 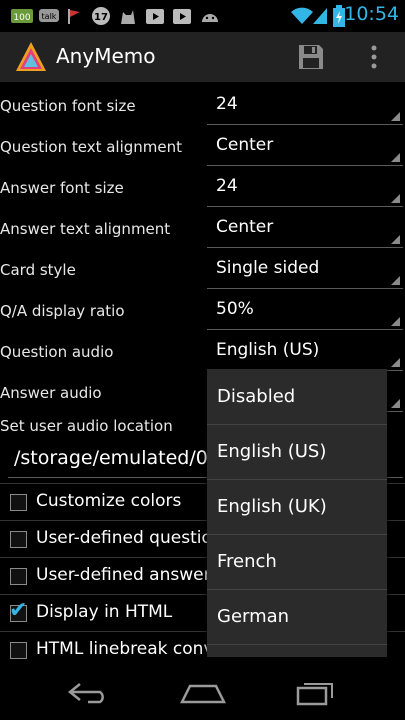 What do you see at coordinates (202, 147) in the screenshot?
I see `setting-question-text-alignment: Question text alignment Center` at bounding box center [202, 147].